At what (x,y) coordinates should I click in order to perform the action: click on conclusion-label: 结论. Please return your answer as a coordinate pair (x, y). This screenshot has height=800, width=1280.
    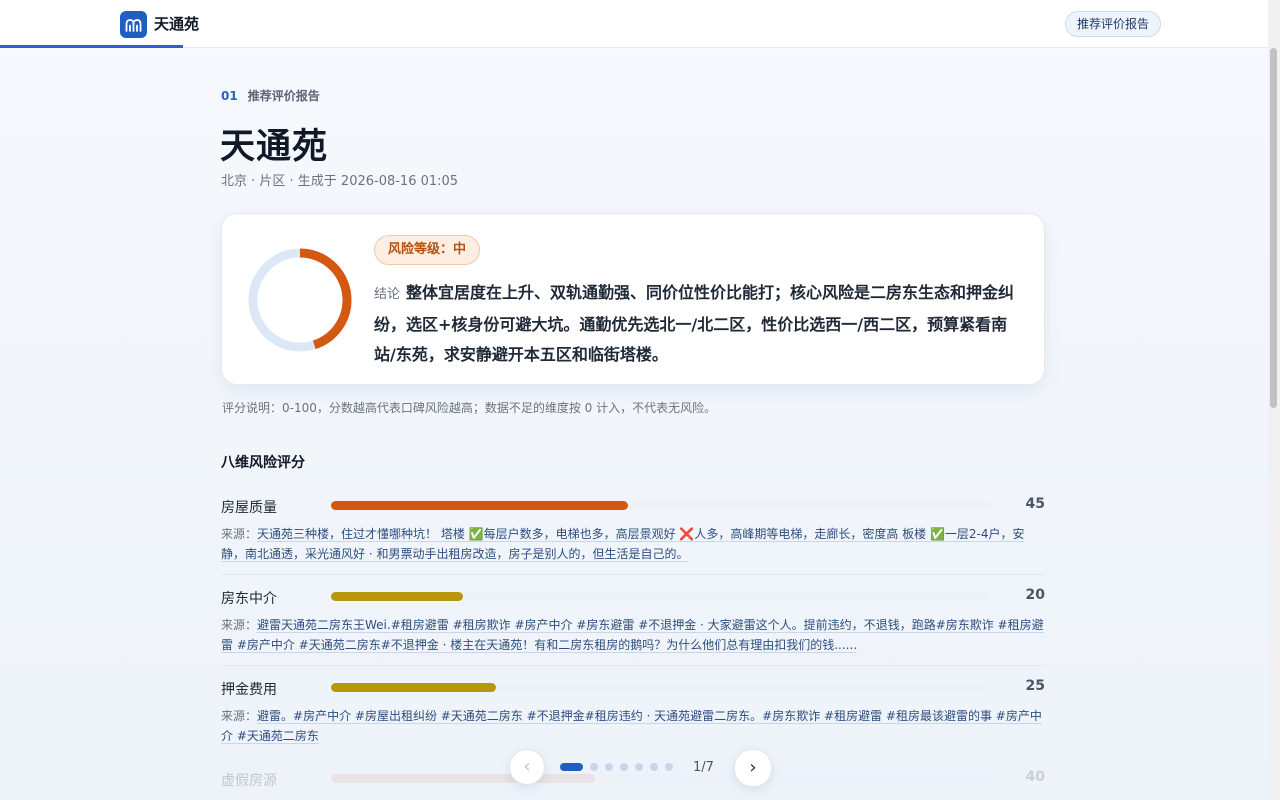
    Looking at the image, I should click on (387, 294).